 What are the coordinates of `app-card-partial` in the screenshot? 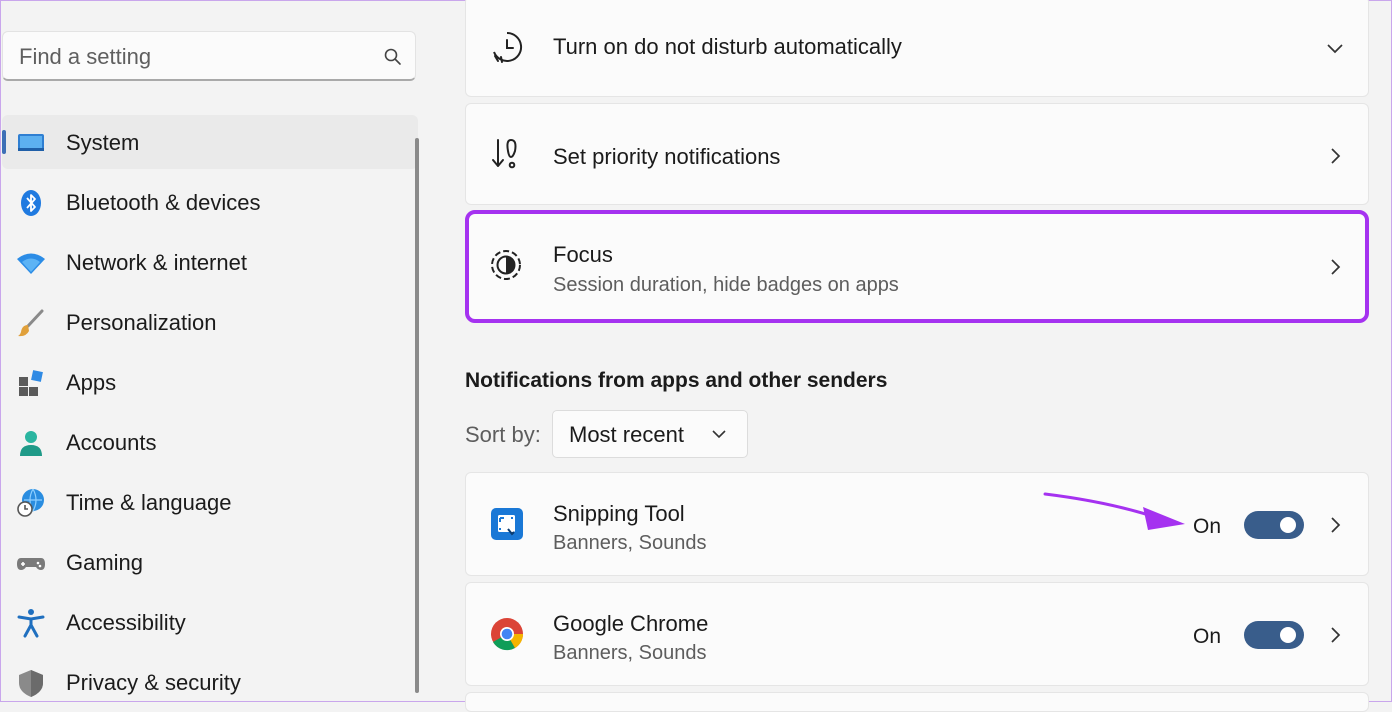 It's located at (917, 702).